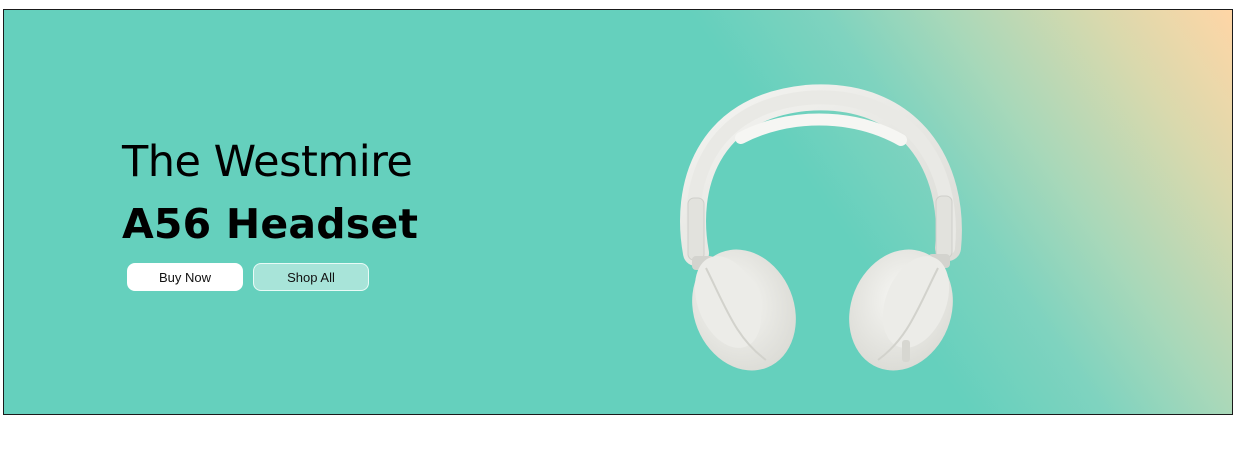 This screenshot has height=455, width=1248. I want to click on headphones-image, so click(821, 227).